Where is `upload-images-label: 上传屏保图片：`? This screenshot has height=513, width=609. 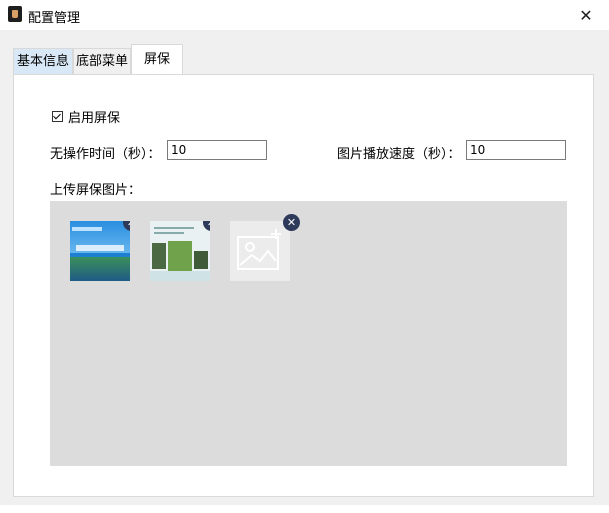
upload-images-label: 上传屏保图片： is located at coordinates (96, 190).